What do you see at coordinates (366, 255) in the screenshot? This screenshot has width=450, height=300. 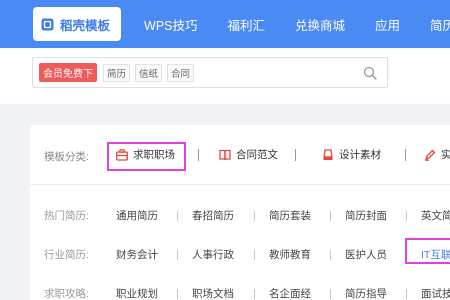 I see `list-item: 医护人员` at bounding box center [366, 255].